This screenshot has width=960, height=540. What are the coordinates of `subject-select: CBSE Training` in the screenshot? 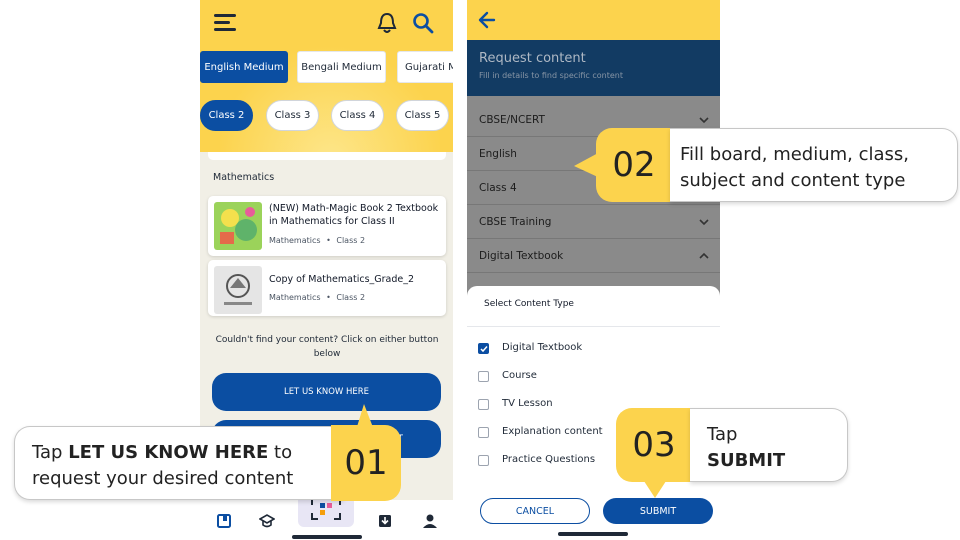 It's located at (593, 222).